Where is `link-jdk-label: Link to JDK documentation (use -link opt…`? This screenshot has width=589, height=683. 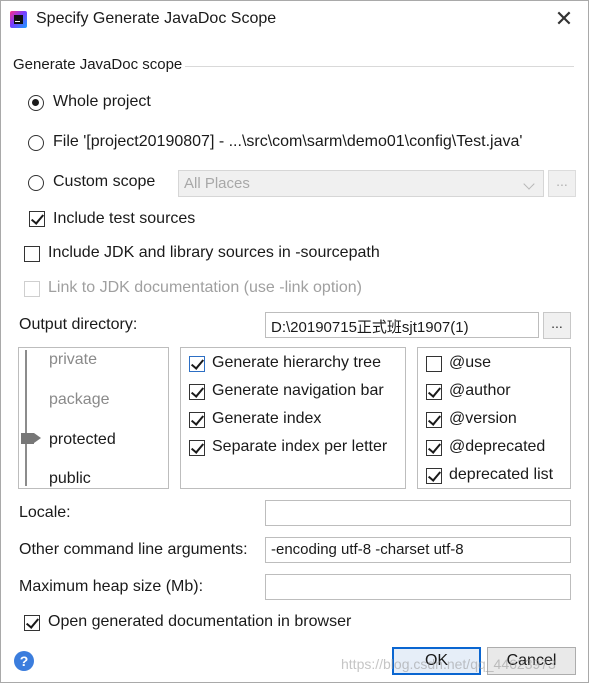
link-jdk-label: Link to JDK documentation (use -link opt… is located at coordinates (205, 287).